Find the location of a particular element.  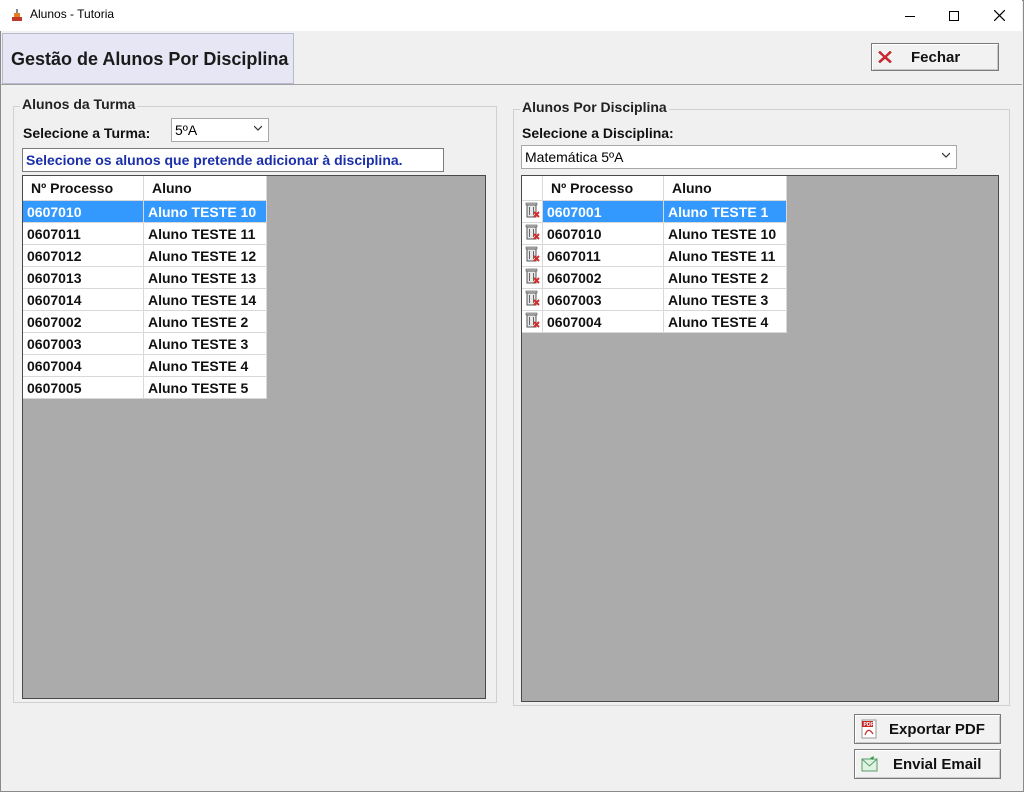

app-icon is located at coordinates (17, 15).